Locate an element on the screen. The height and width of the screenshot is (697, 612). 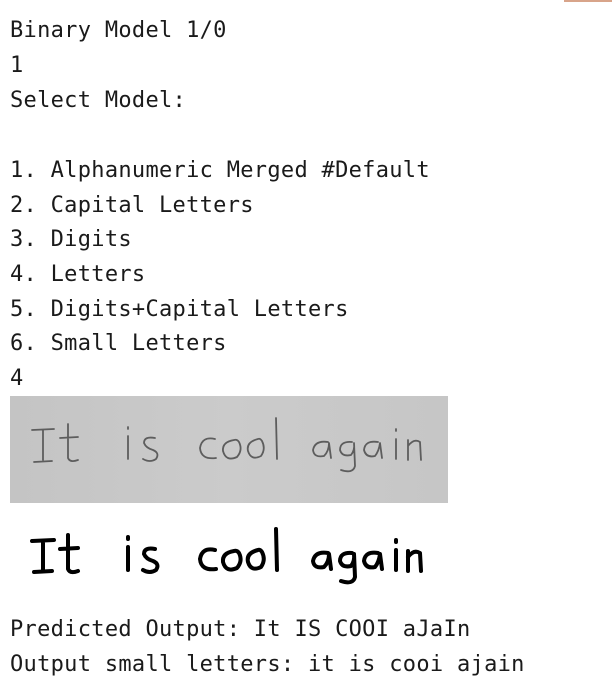
small-letters-output: Output small letters: it is cooi ajain is located at coordinates (267, 664).